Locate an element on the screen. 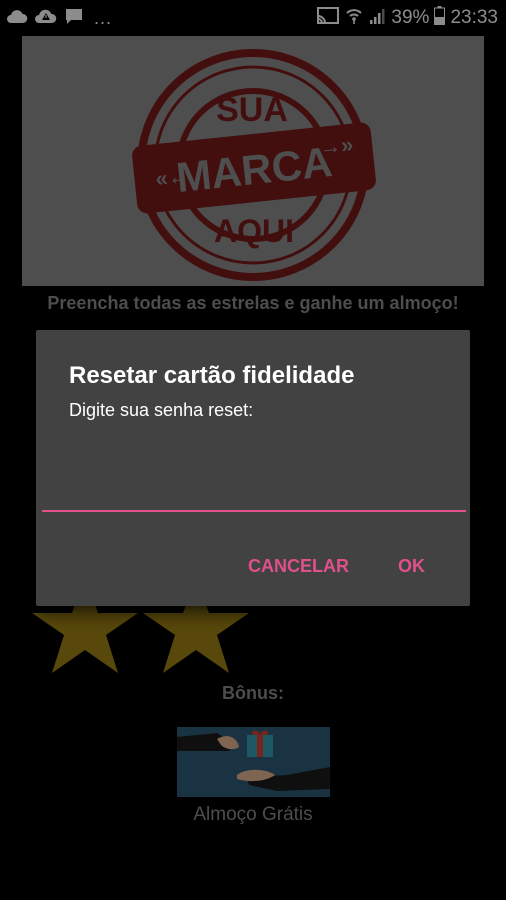  ok-button: OK is located at coordinates (411, 566).